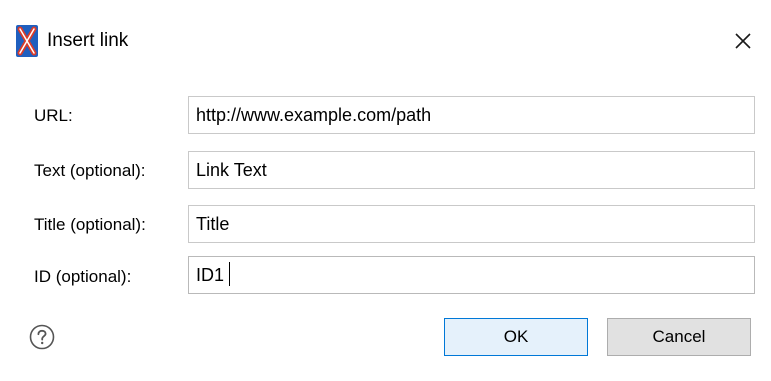 The image size is (771, 381). Describe the element at coordinates (743, 41) in the screenshot. I see `close-icon` at that location.